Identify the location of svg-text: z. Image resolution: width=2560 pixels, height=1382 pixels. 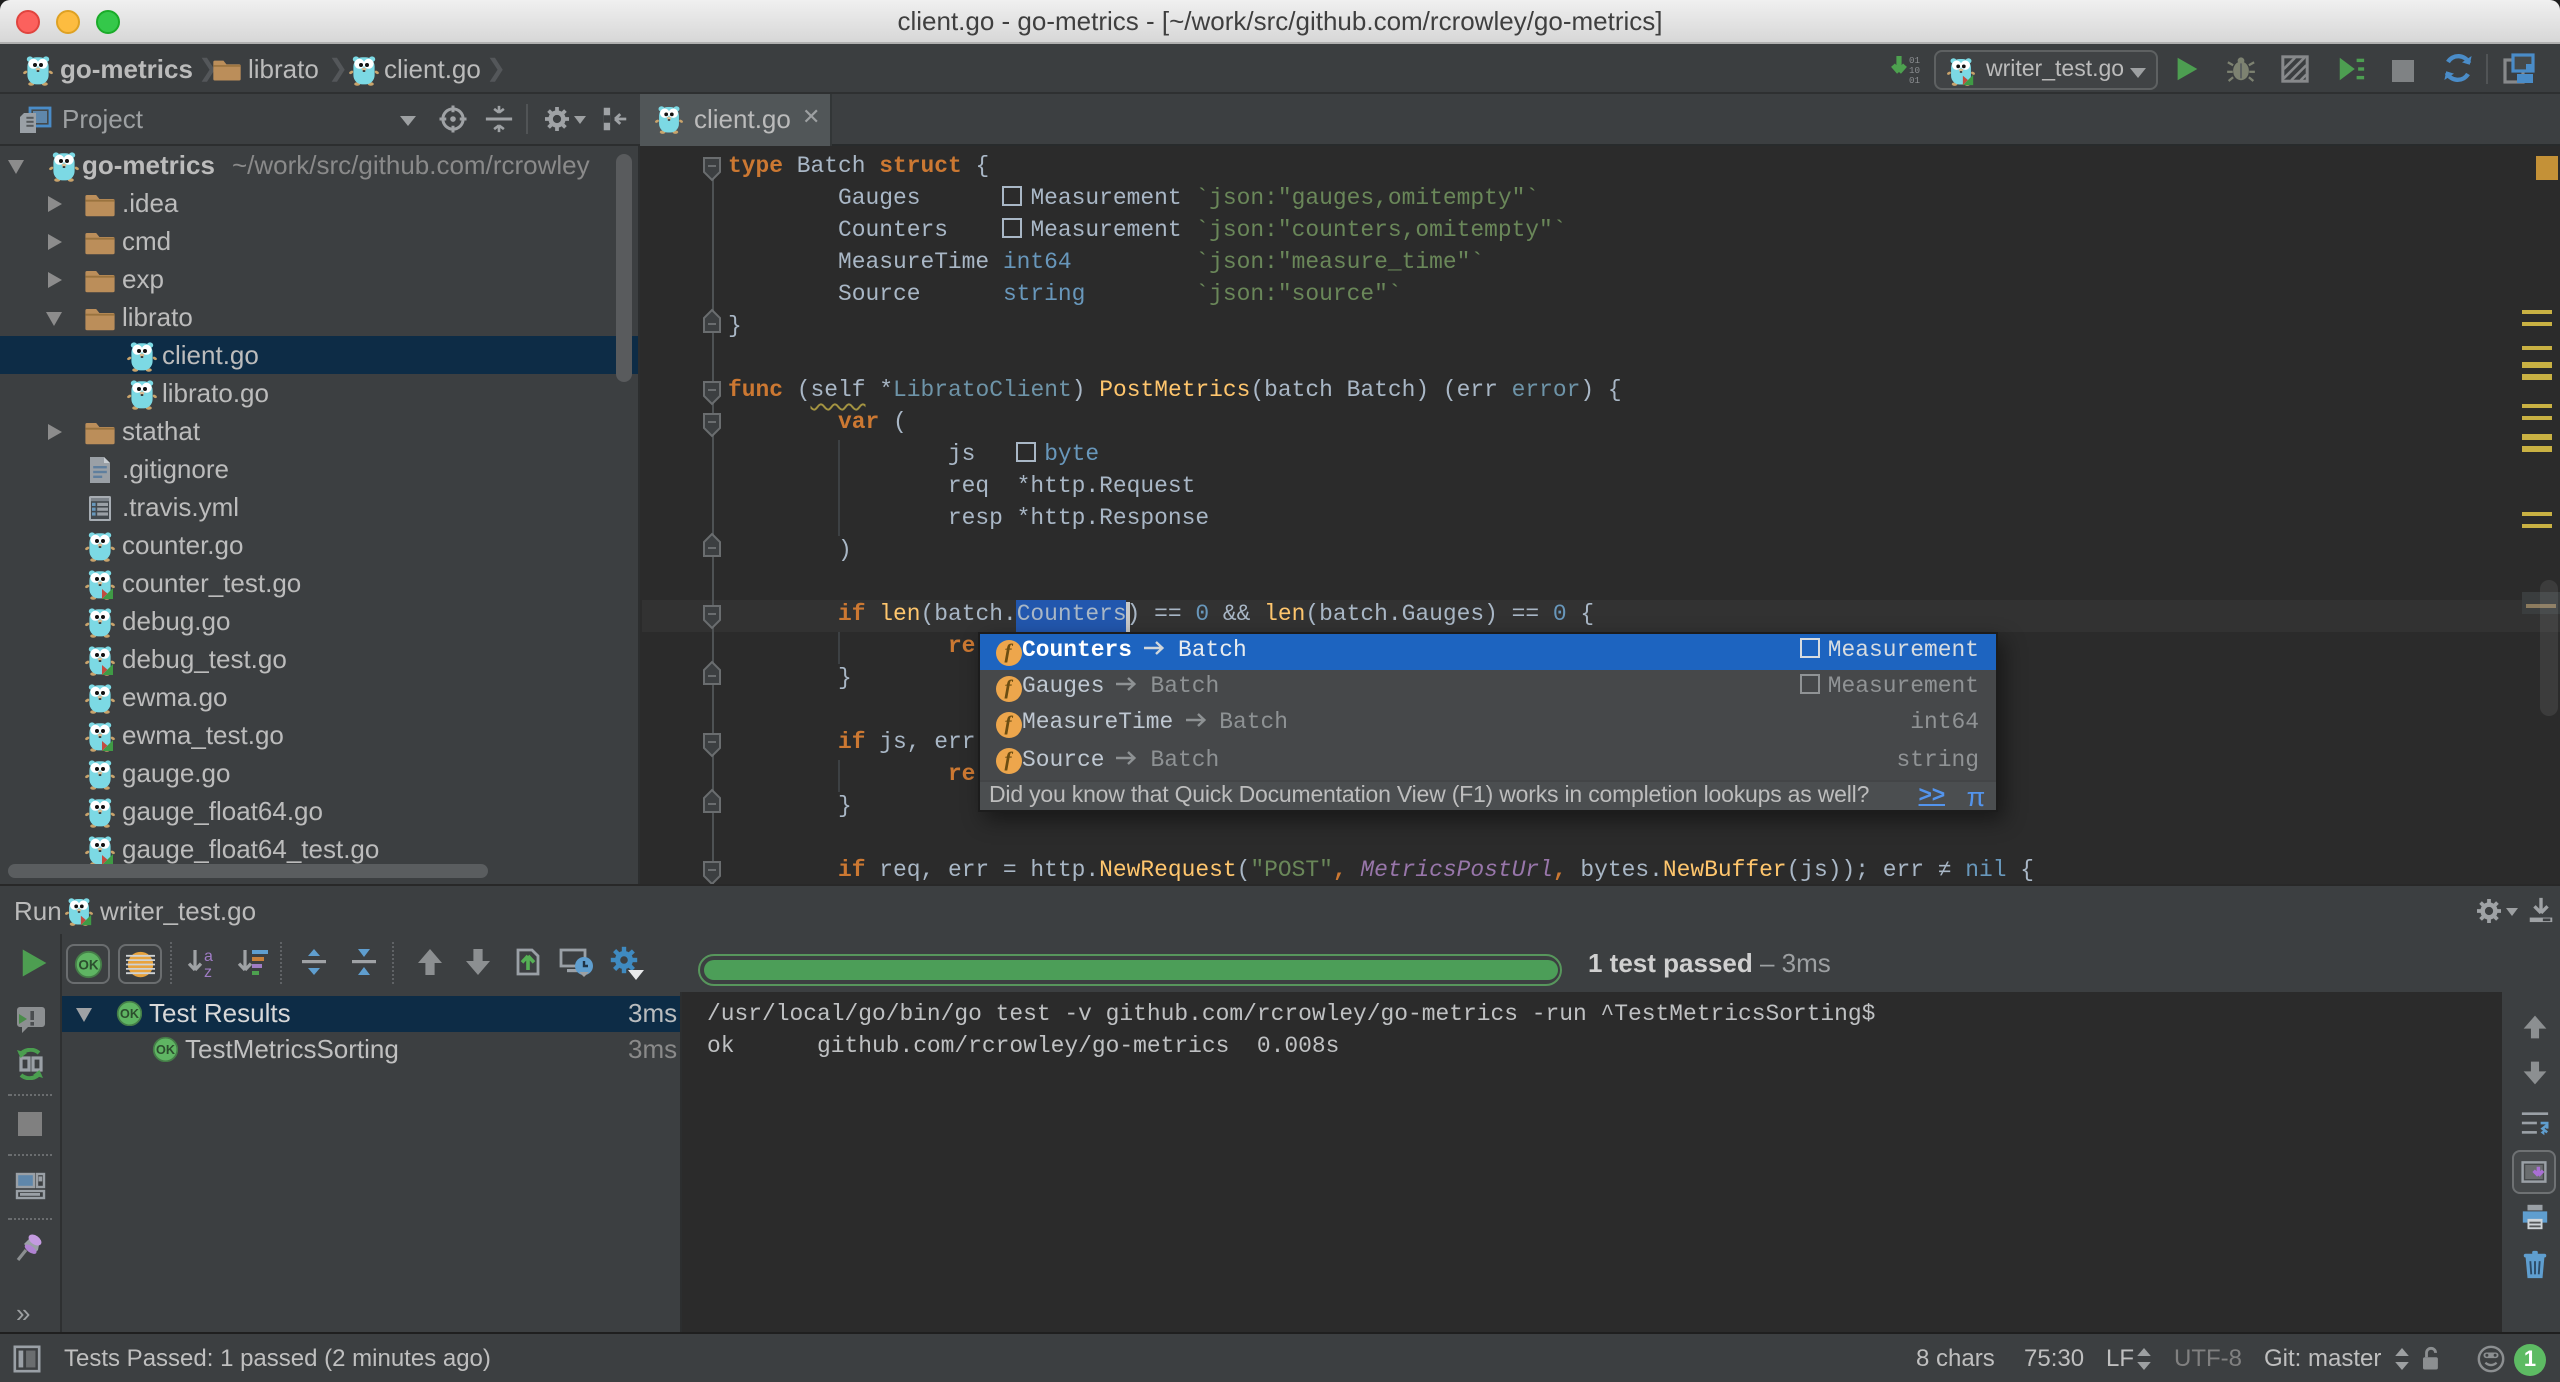
(208, 971).